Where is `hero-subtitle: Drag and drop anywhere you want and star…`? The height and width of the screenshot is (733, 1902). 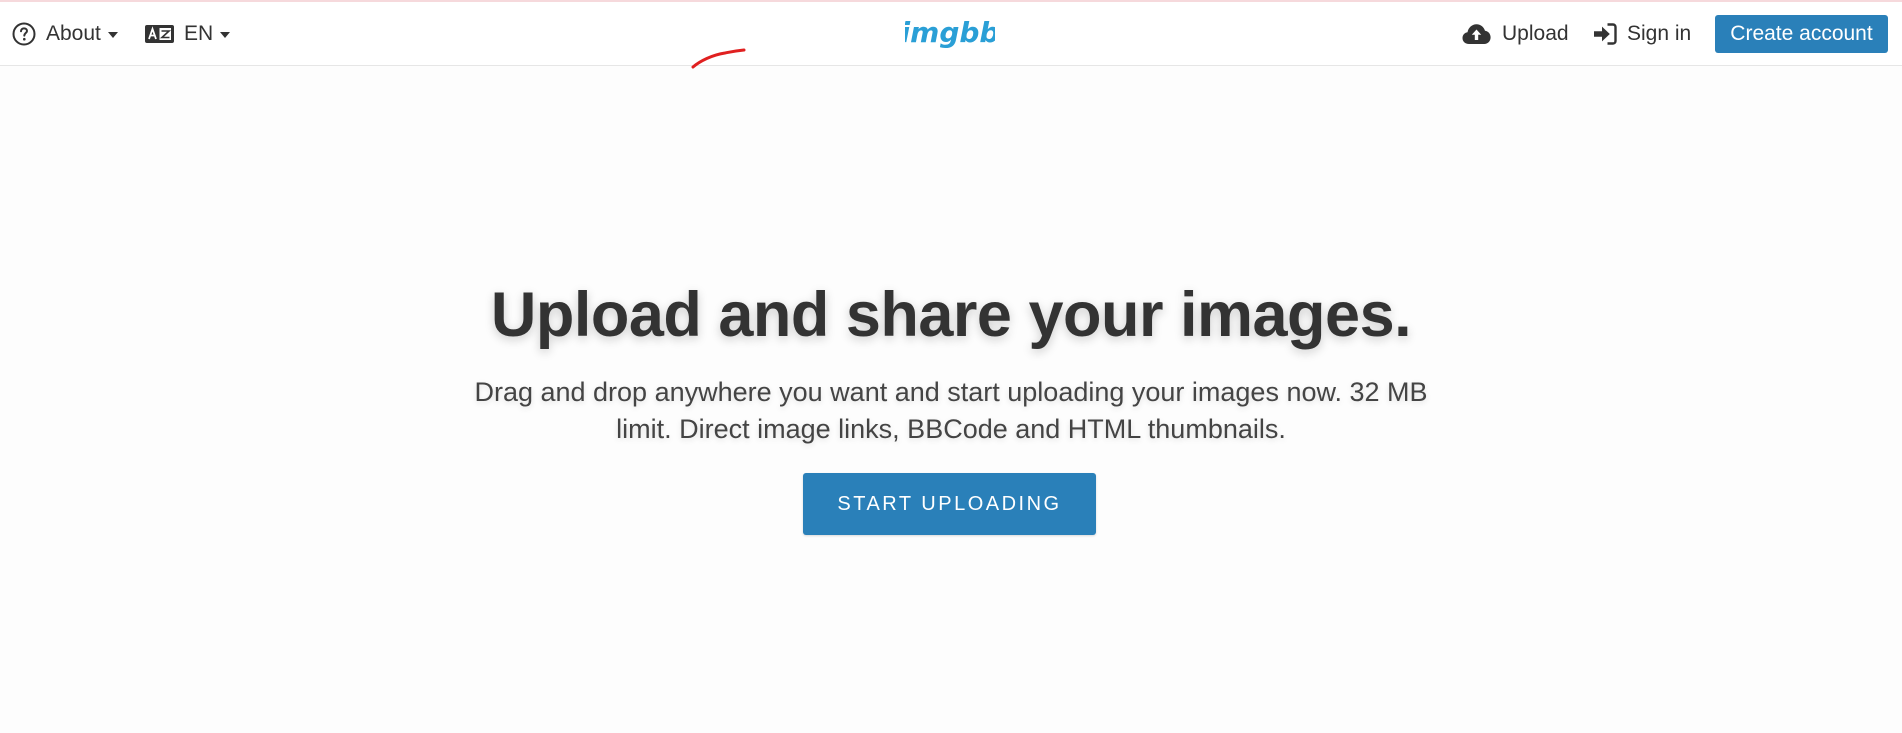 hero-subtitle: Drag and drop anywhere you want and star… is located at coordinates (951, 410).